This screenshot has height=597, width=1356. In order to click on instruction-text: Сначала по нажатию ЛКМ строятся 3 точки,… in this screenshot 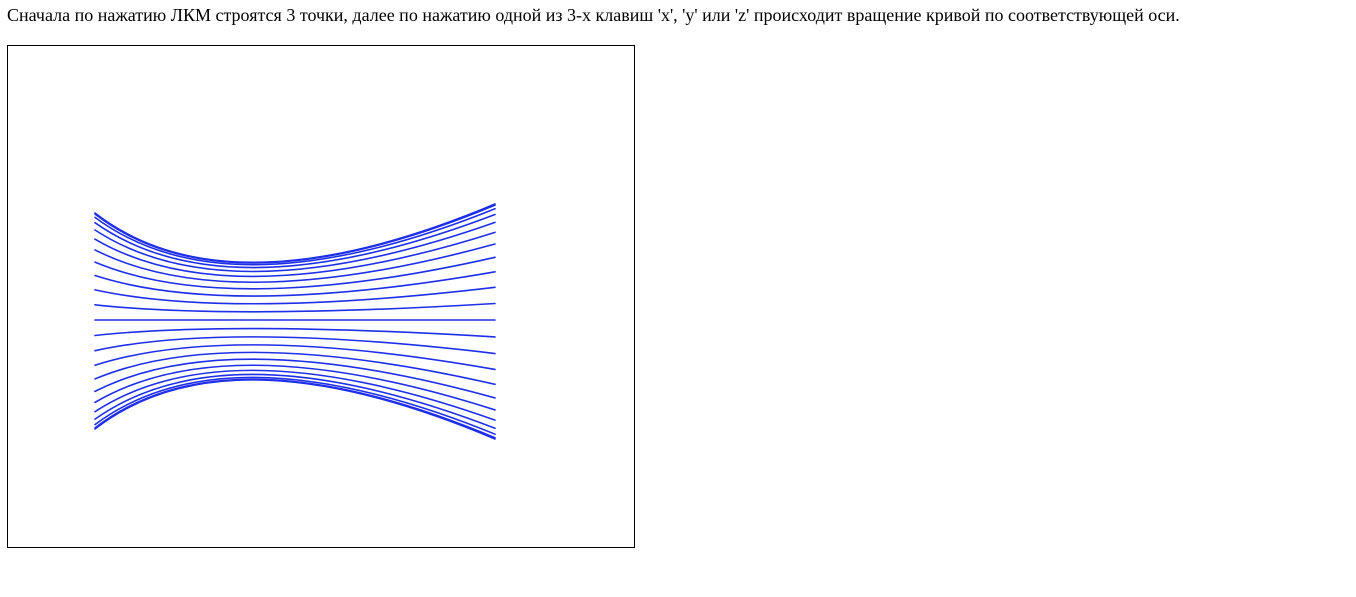, I will do `click(593, 15)`.